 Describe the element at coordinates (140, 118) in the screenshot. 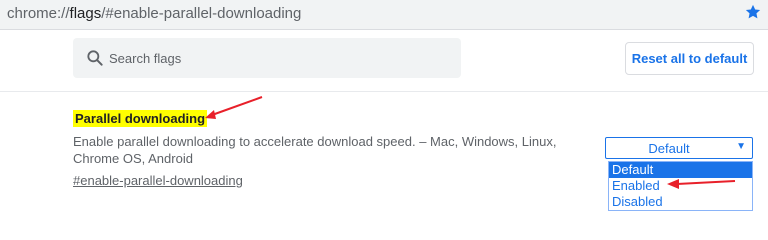

I see `flag-title: Parallel downloading` at that location.